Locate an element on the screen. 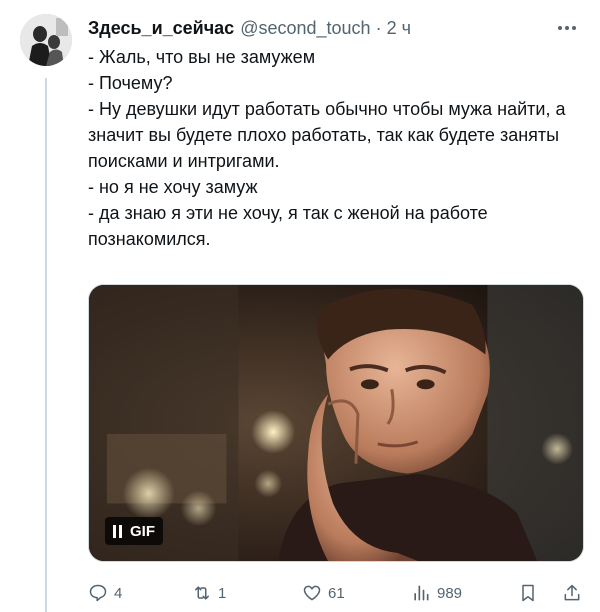  bookmark-button is located at coordinates (528, 593).